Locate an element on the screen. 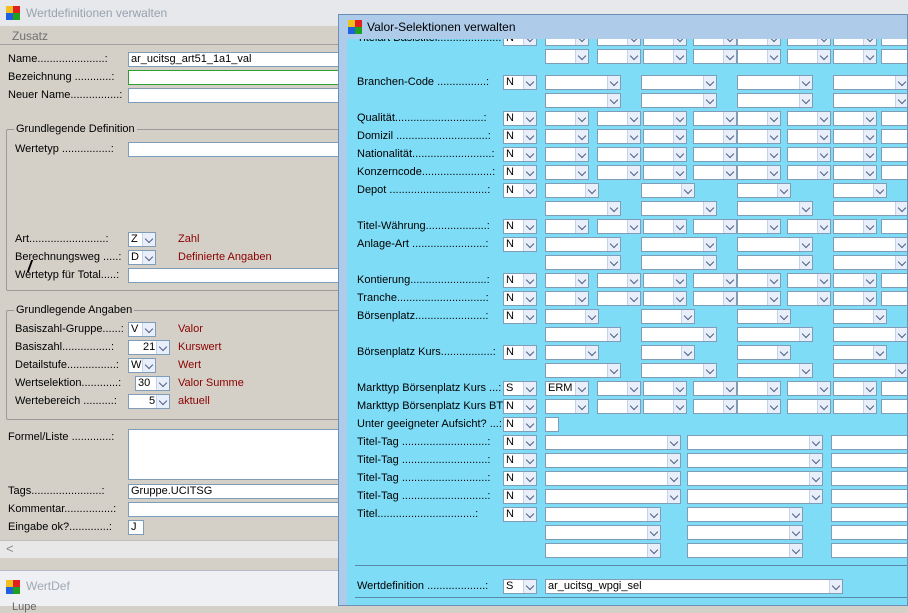 Image resolution: width=908 pixels, height=613 pixels. horizontal-scrollbar: < is located at coordinates (169, 549).